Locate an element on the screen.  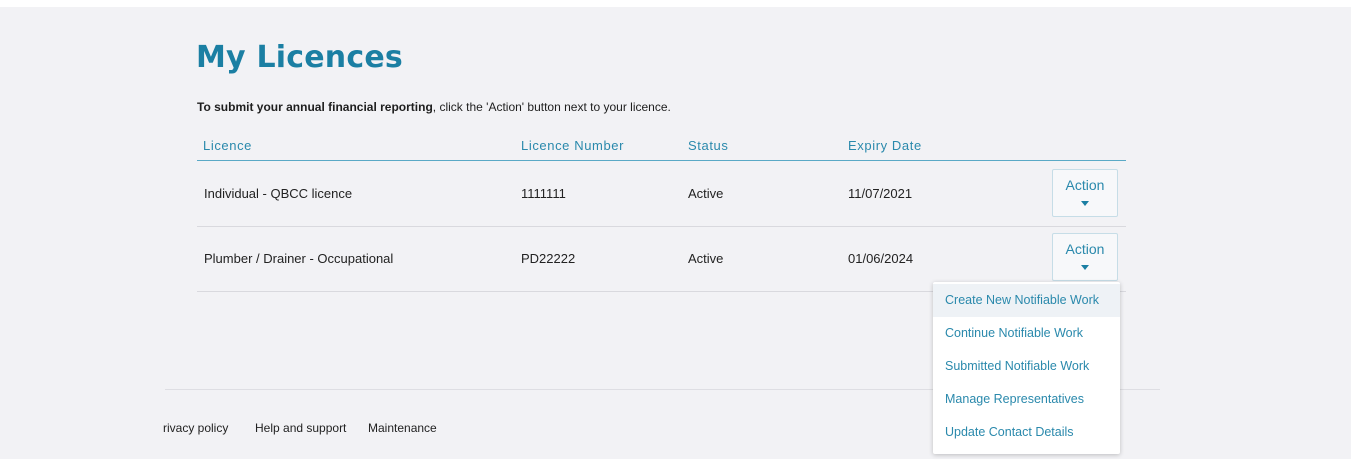
column-header-status: Status is located at coordinates (708, 145).